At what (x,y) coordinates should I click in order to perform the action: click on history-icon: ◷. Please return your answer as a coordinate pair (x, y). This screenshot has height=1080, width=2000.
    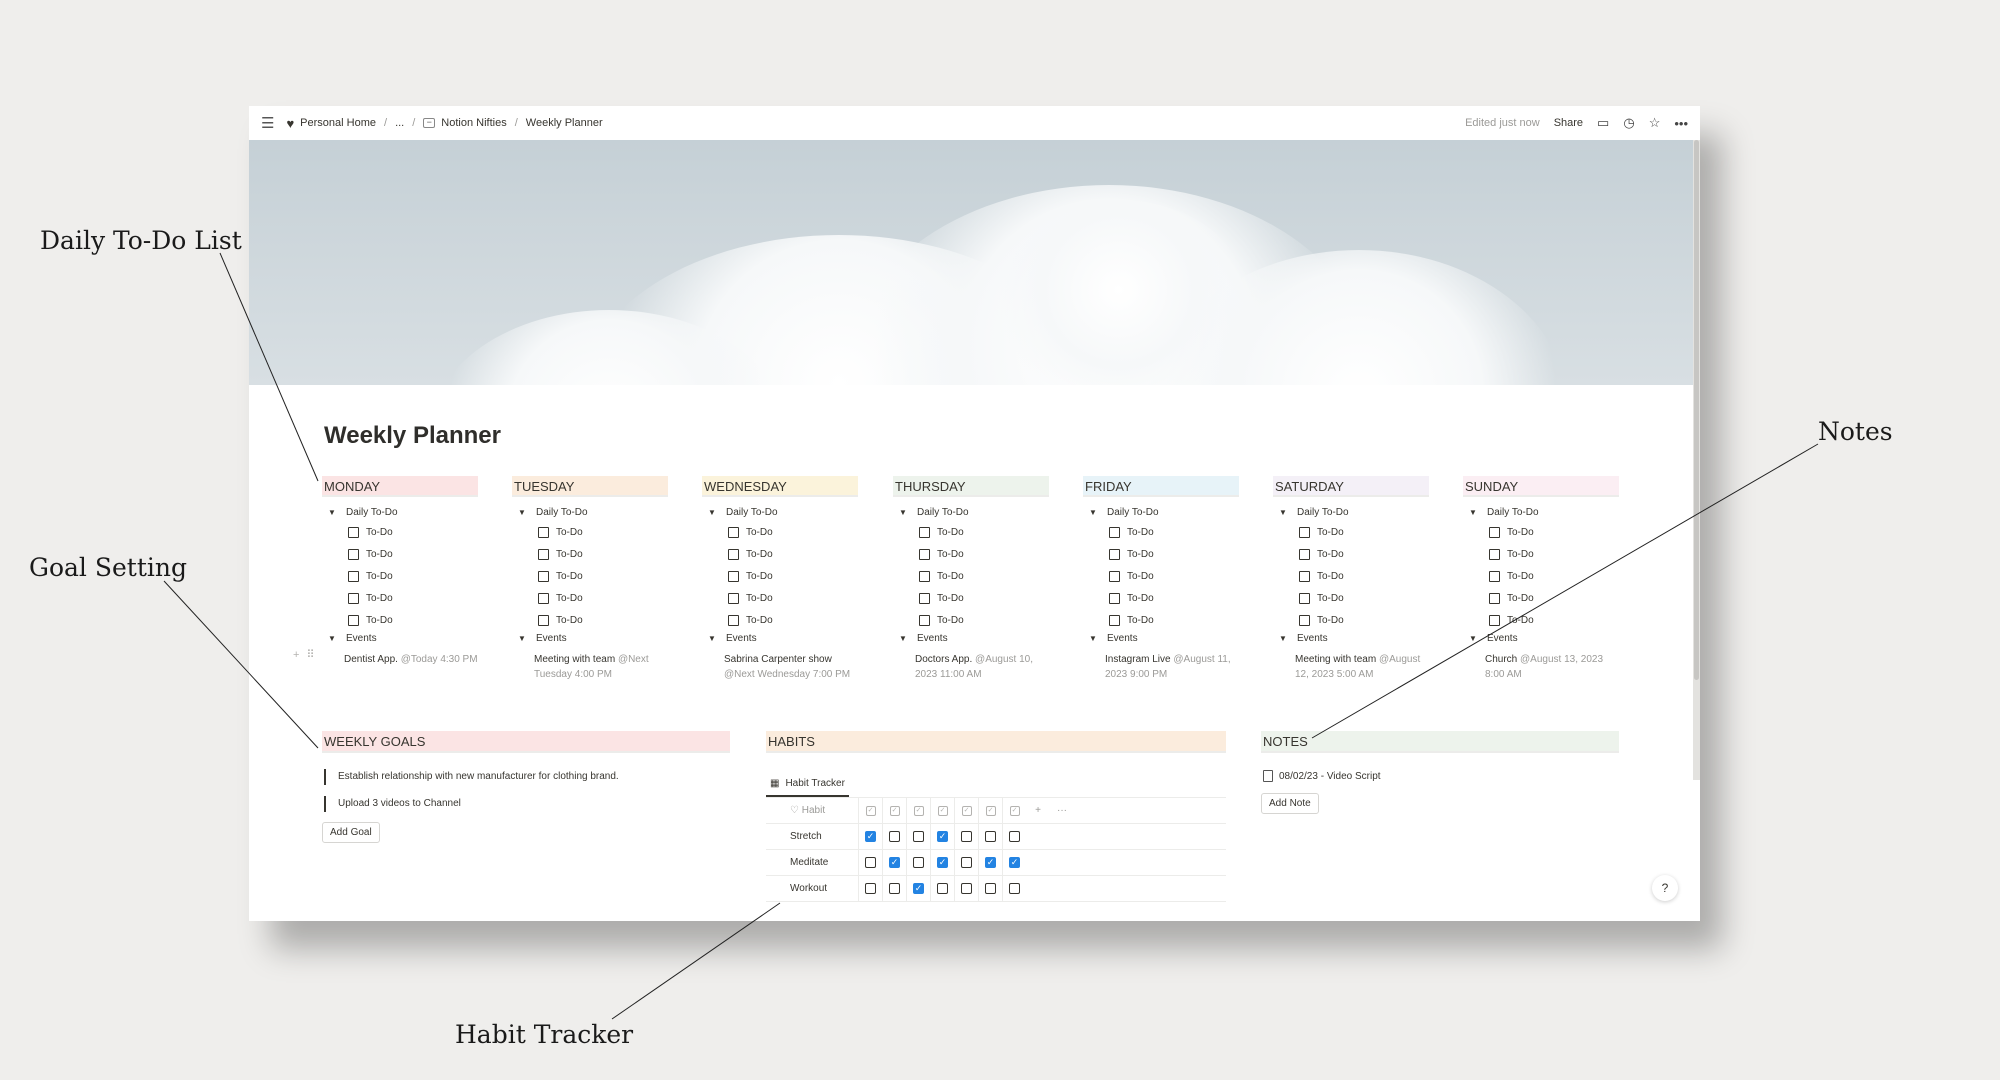
    Looking at the image, I should click on (1628, 123).